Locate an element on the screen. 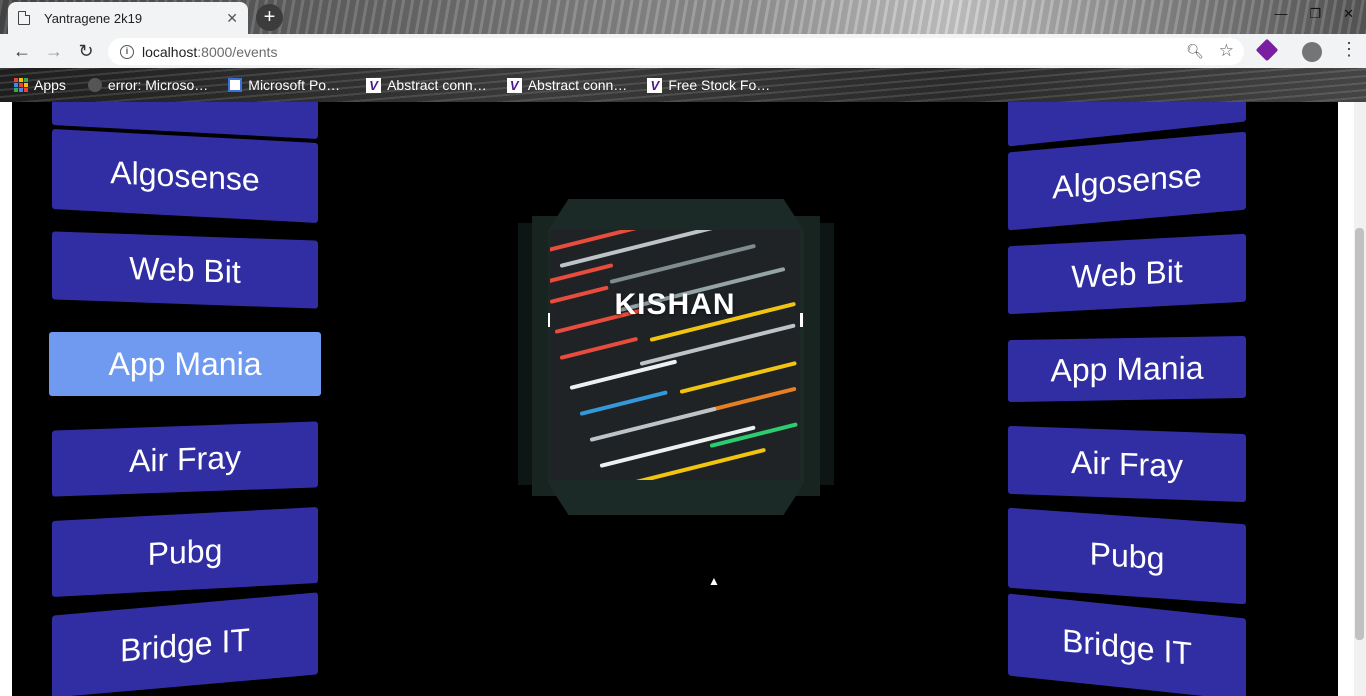 The image size is (1366, 696). url-path: :8000/events is located at coordinates (237, 51).